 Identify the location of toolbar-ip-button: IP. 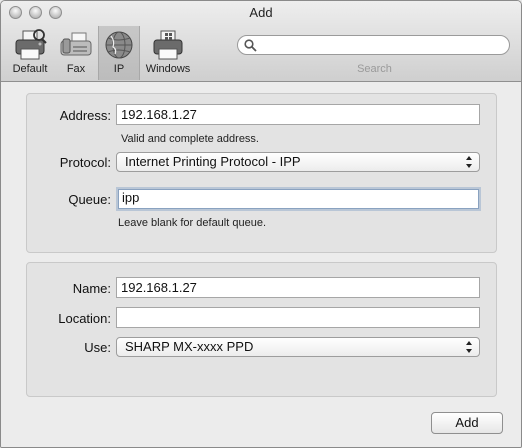
(119, 53).